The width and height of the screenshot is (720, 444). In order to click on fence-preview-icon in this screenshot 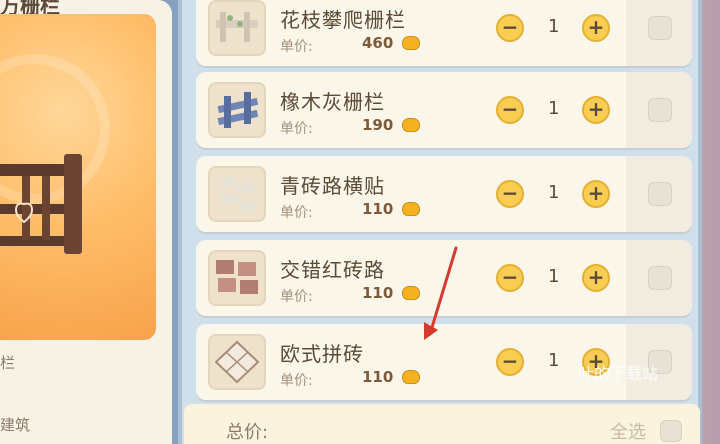, I will do `click(41, 204)`.